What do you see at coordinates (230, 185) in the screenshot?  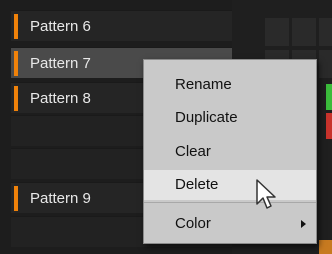 I see `menu-item-delete: Delete` at bounding box center [230, 185].